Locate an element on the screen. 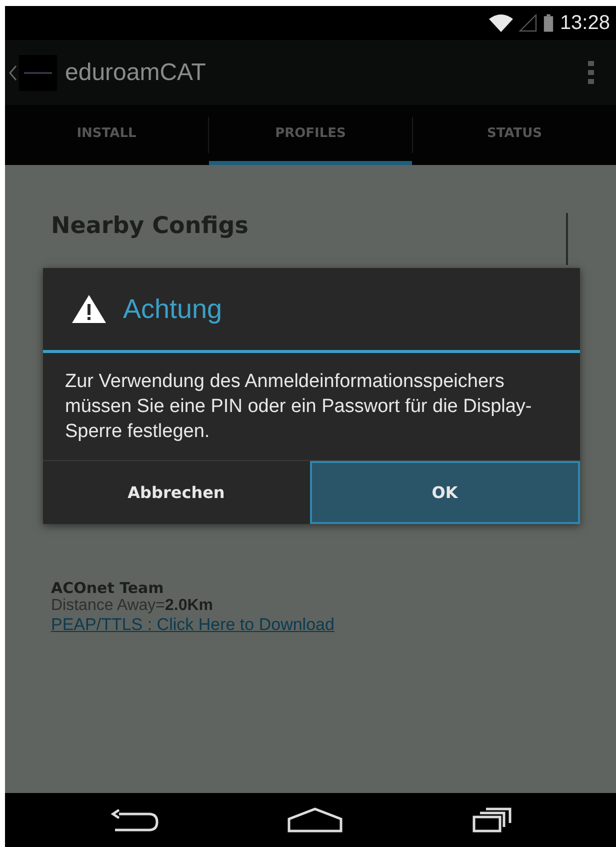  wifi-icon is located at coordinates (500, 23).